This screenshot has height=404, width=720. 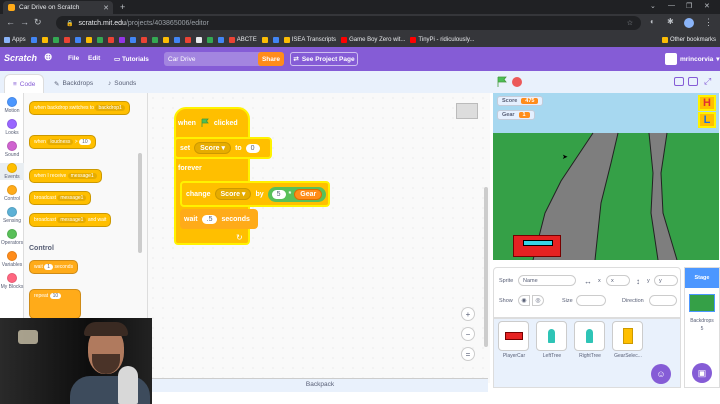 I want to click on operand-input: 5, so click(x=278, y=194).